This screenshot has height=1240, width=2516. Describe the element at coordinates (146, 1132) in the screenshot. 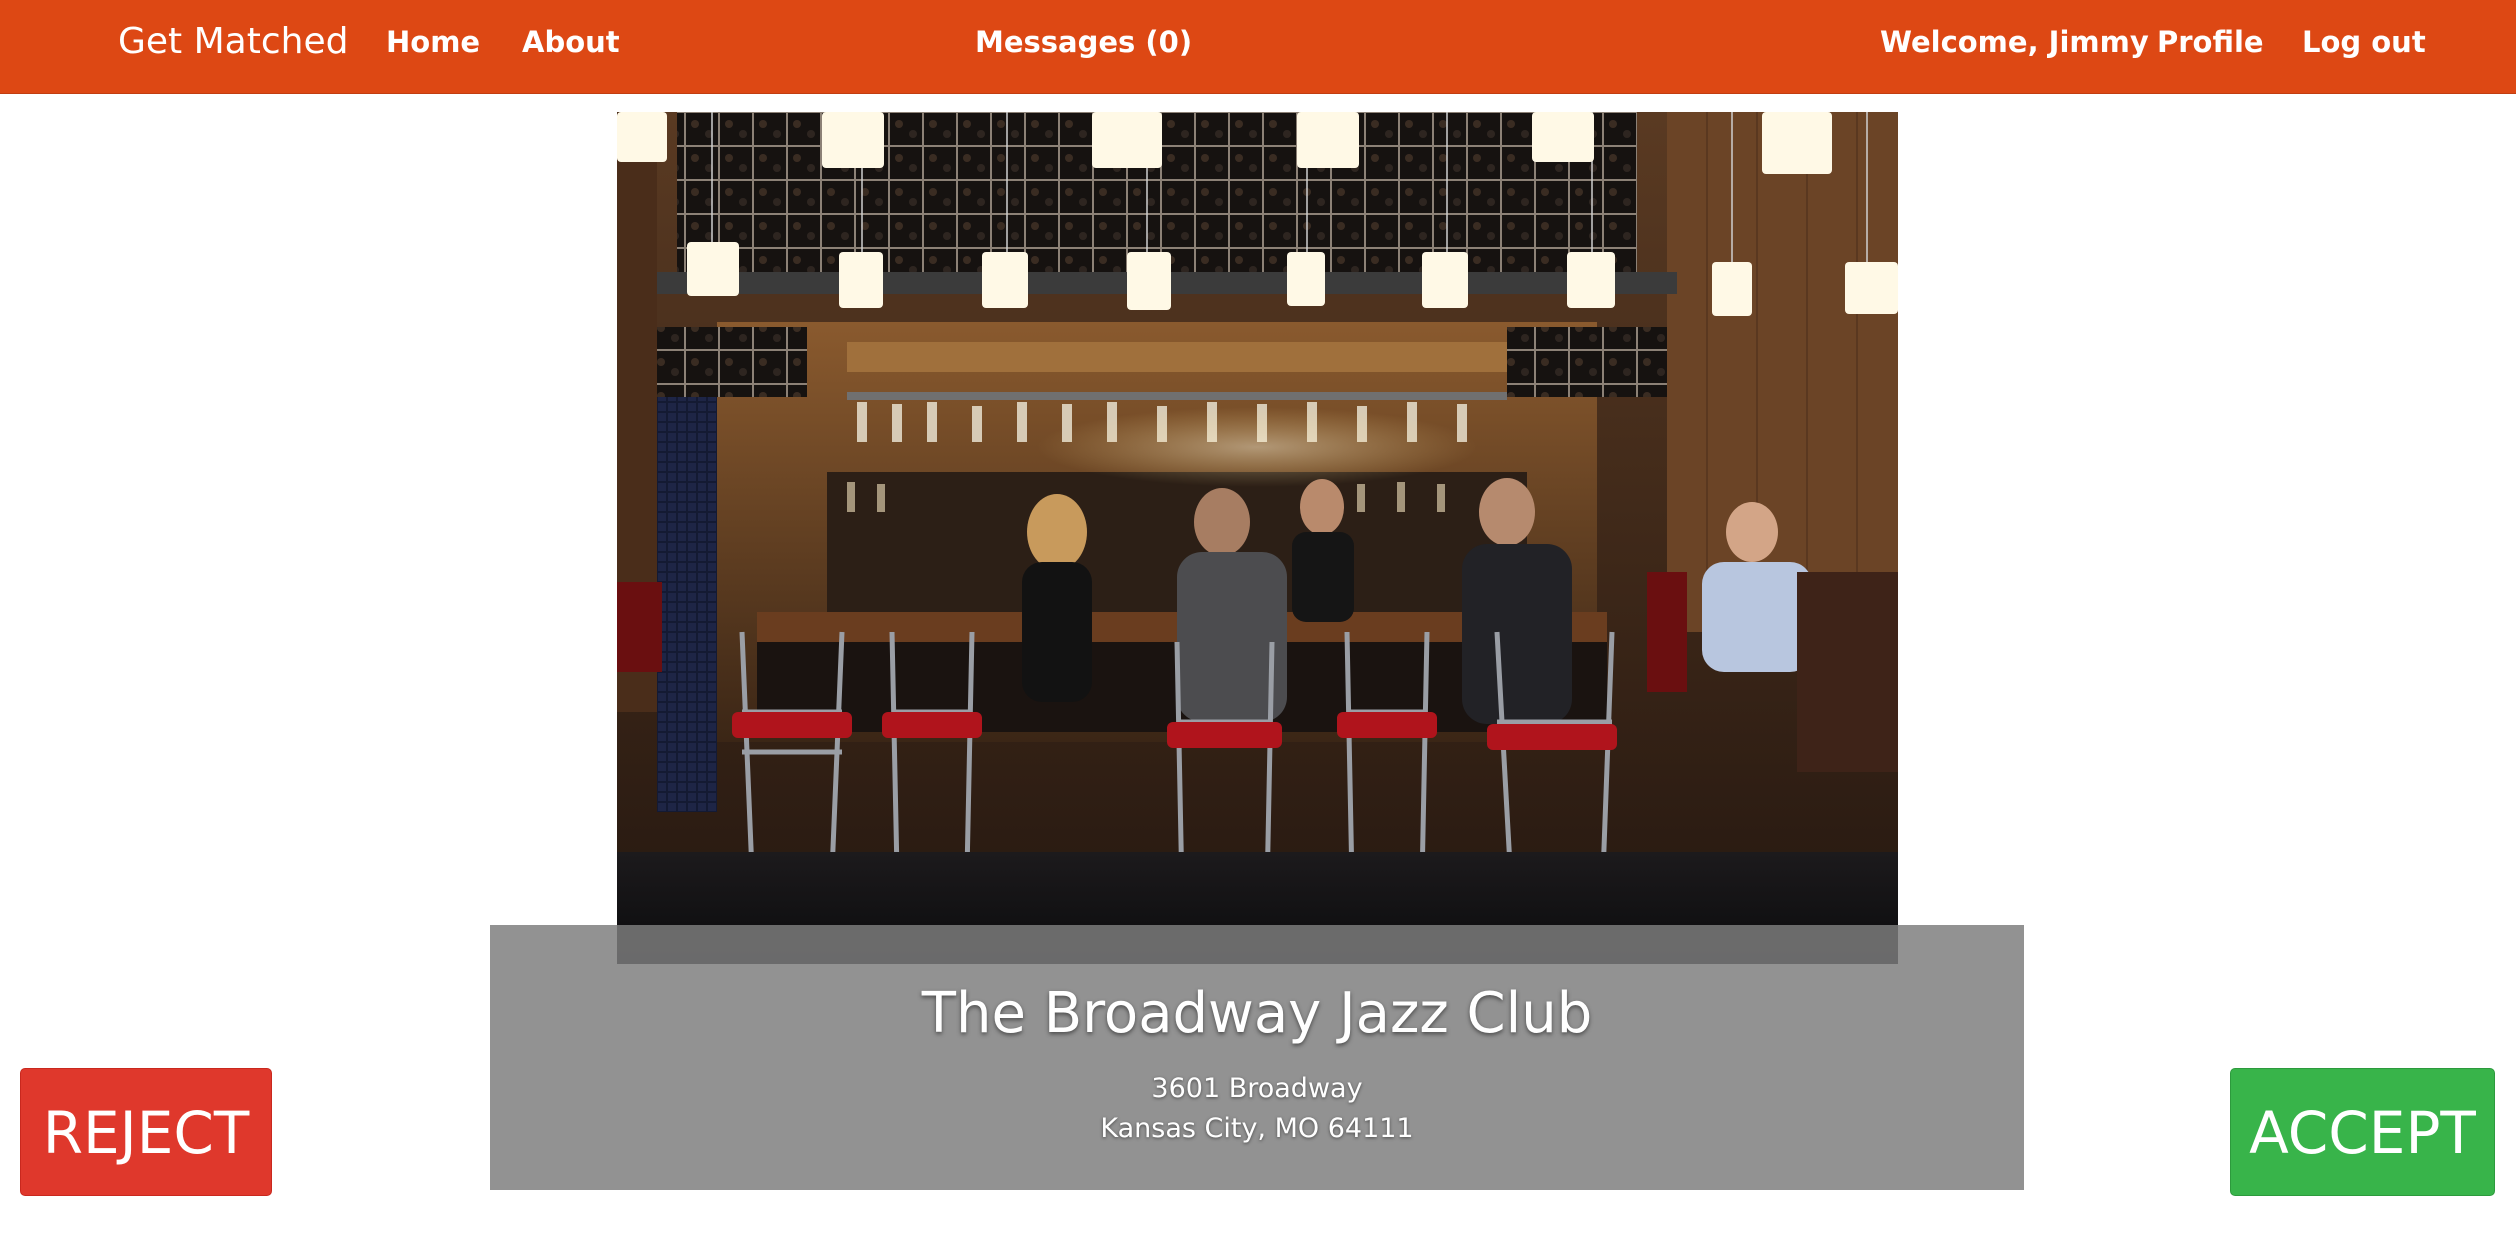

I see `reject-button: REJECT` at that location.